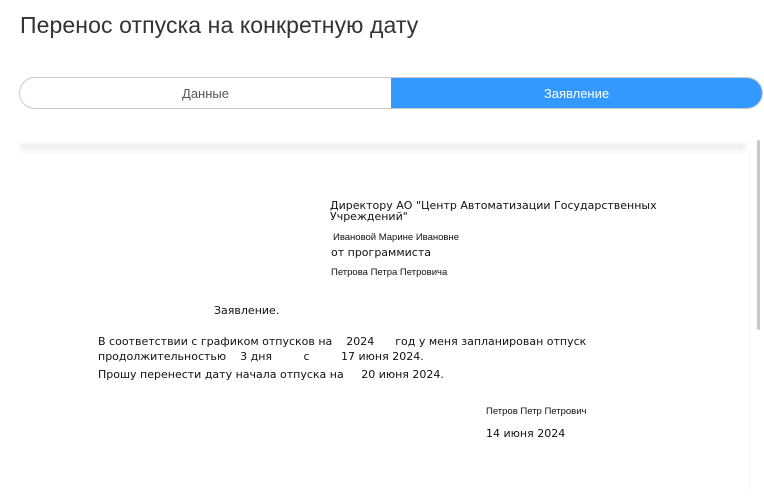  What do you see at coordinates (576, 93) in the screenshot?
I see `tab-application: Заявление` at bounding box center [576, 93].